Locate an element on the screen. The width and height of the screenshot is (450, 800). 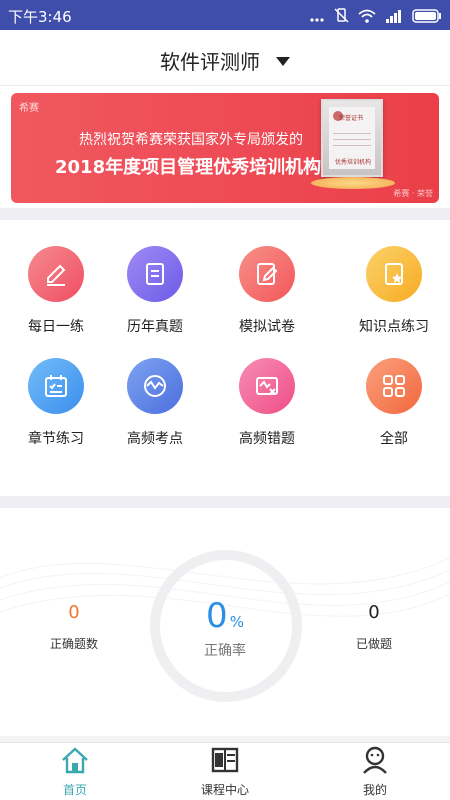
clipboard-icon is located at coordinates (155, 274).